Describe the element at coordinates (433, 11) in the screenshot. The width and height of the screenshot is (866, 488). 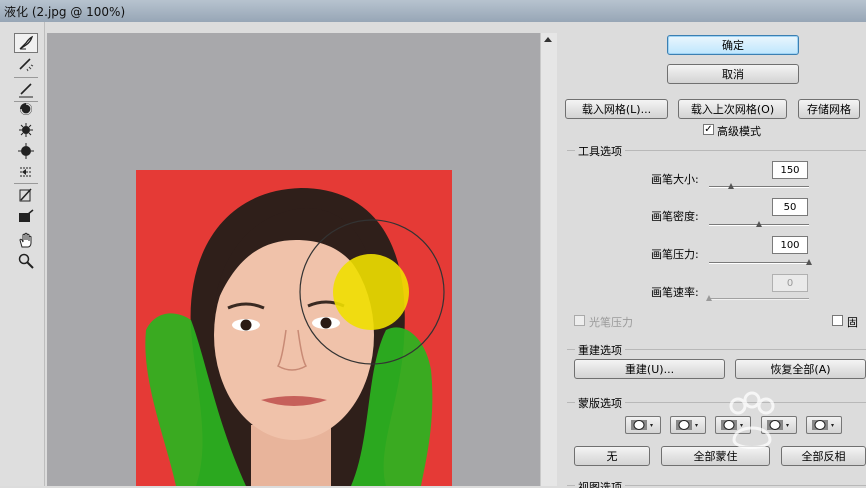
I see `title-bar: 液化 (2.jpg @ 100%)` at that location.